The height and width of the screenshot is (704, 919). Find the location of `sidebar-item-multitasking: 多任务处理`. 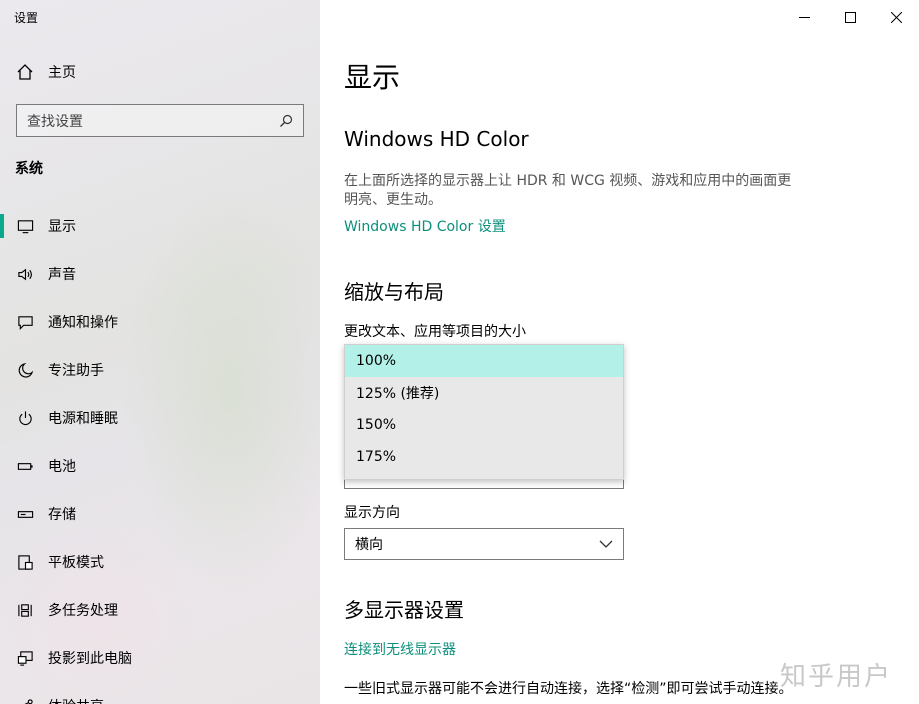

sidebar-item-multitasking: 多任务处理 is located at coordinates (160, 610).